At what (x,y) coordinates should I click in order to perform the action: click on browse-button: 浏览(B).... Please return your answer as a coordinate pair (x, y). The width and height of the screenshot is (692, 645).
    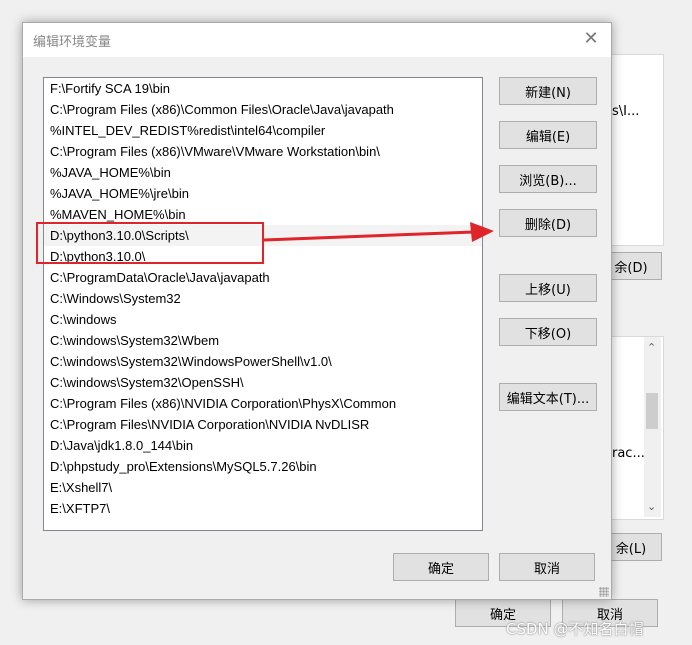
    Looking at the image, I should click on (548, 179).